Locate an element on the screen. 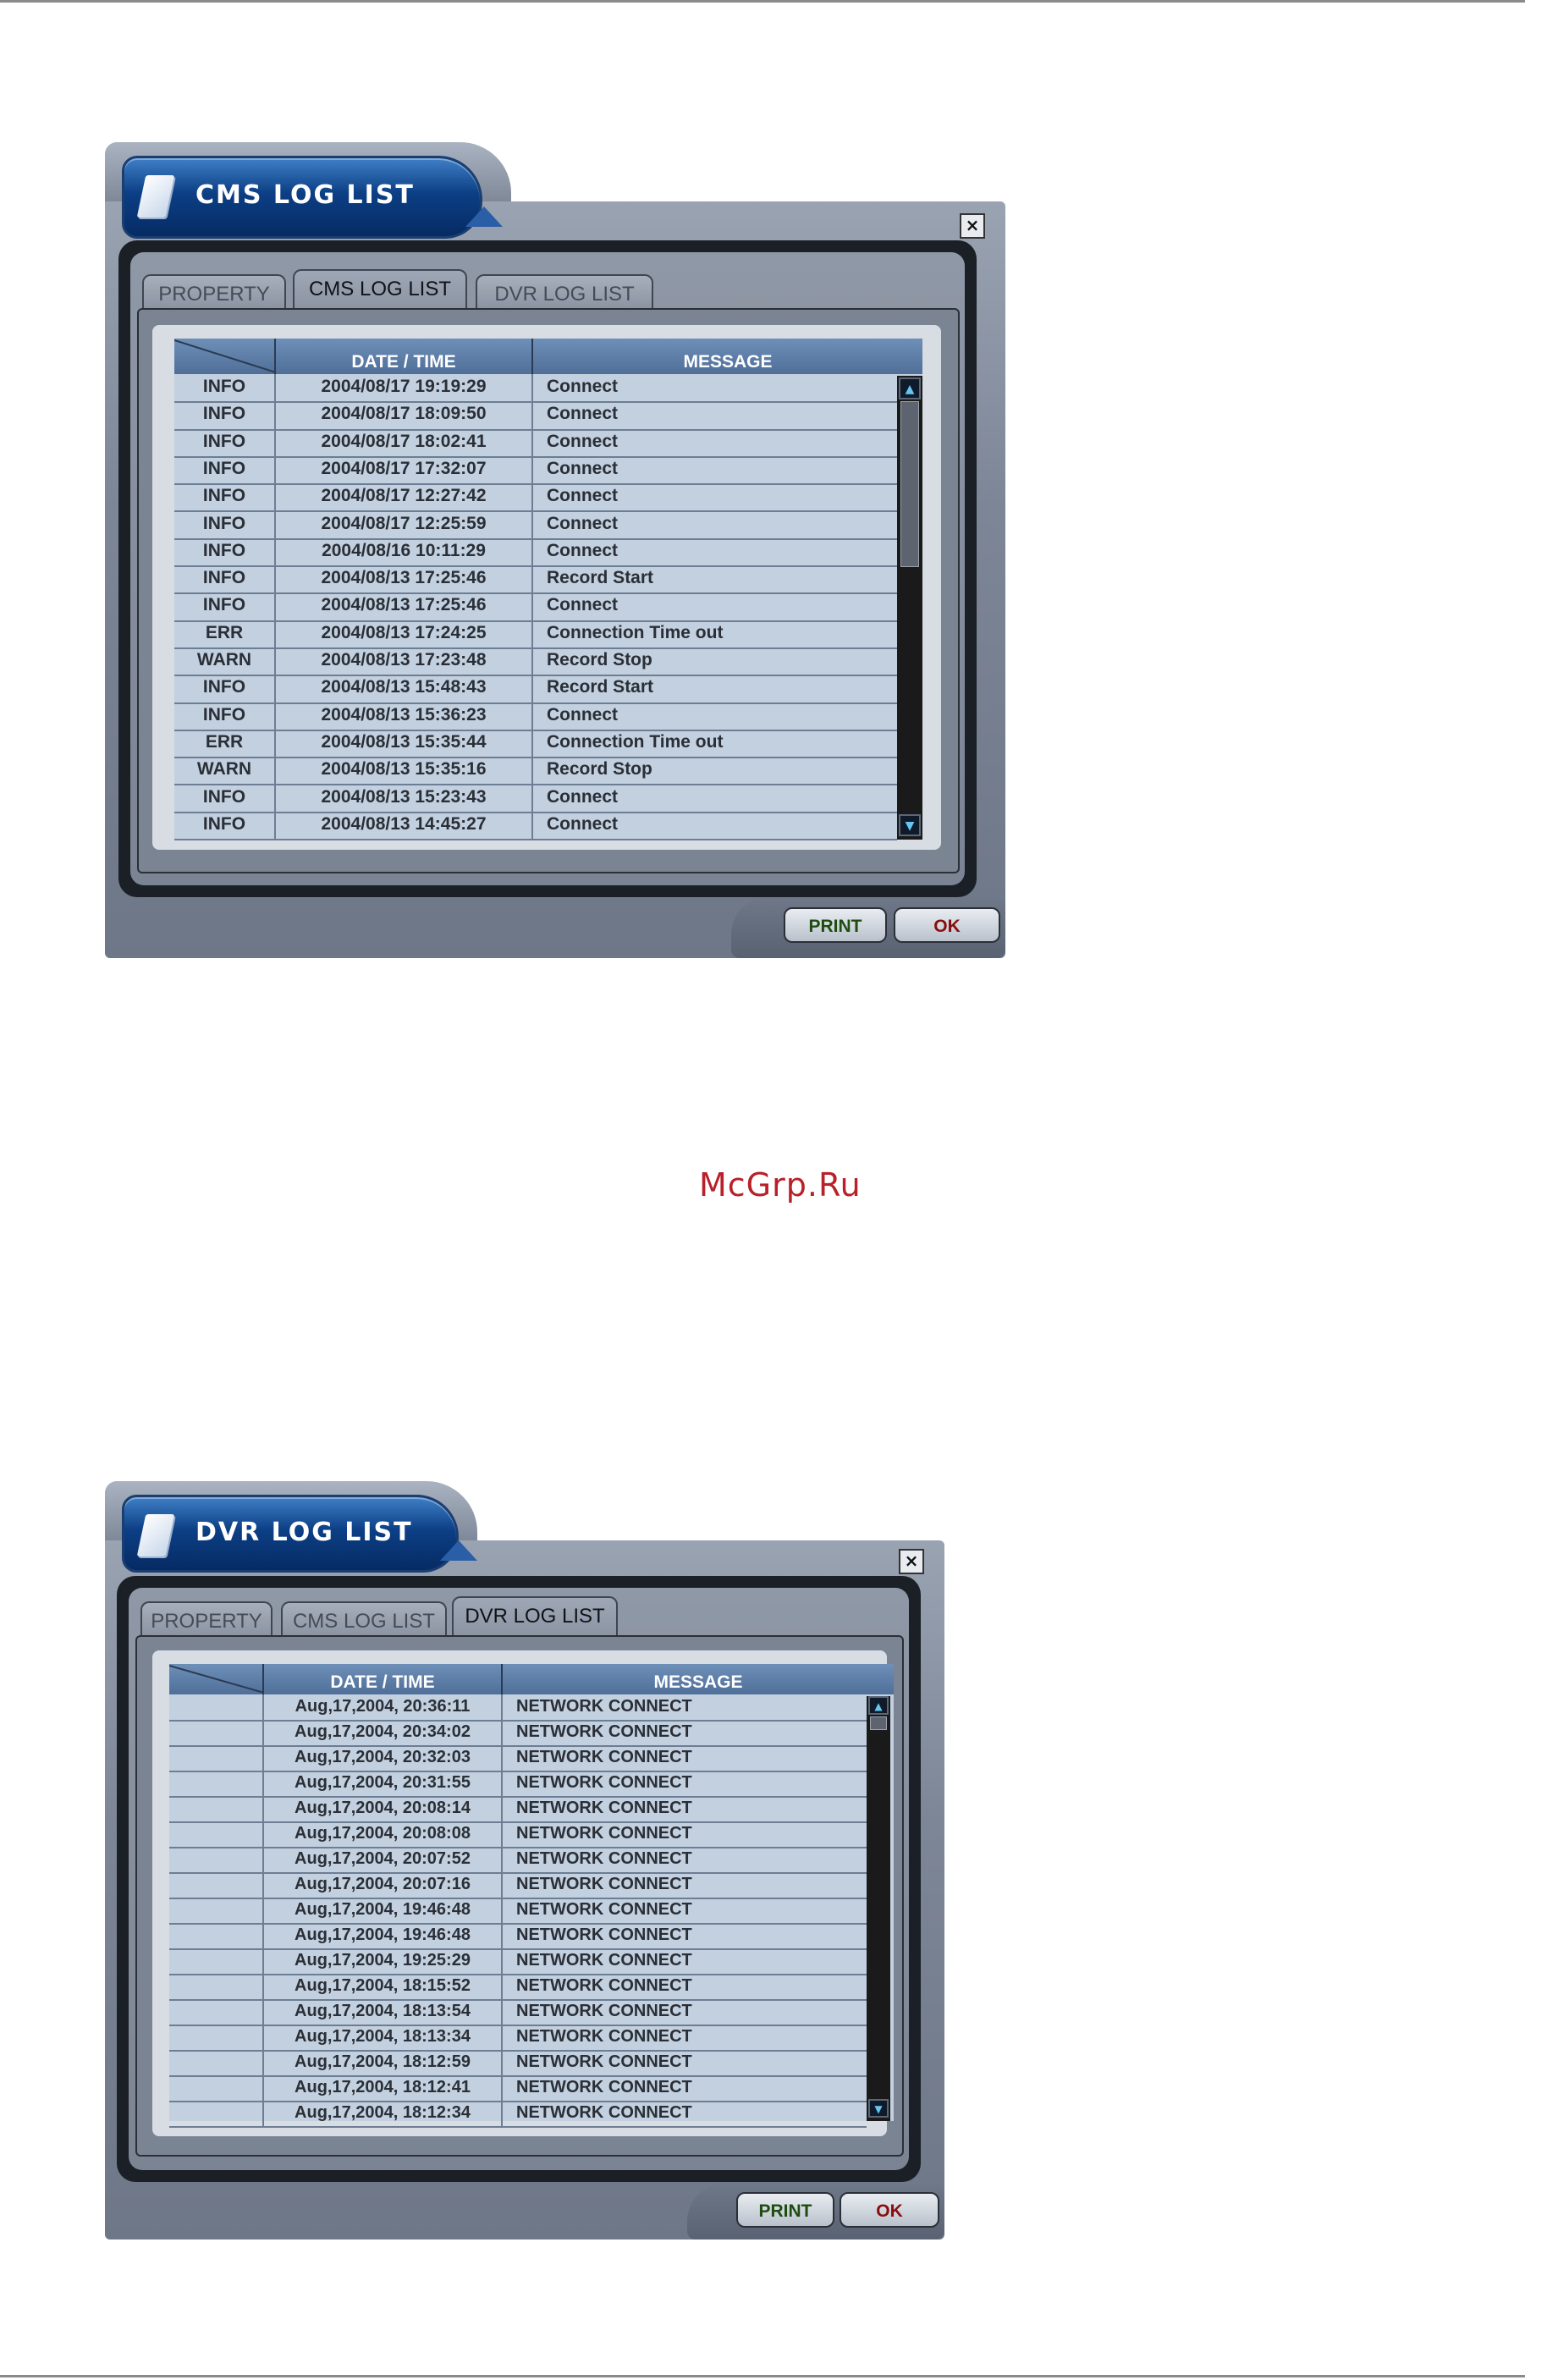  table-row: INFO 2004/08/17 18:09:50 Connect is located at coordinates (535, 416).